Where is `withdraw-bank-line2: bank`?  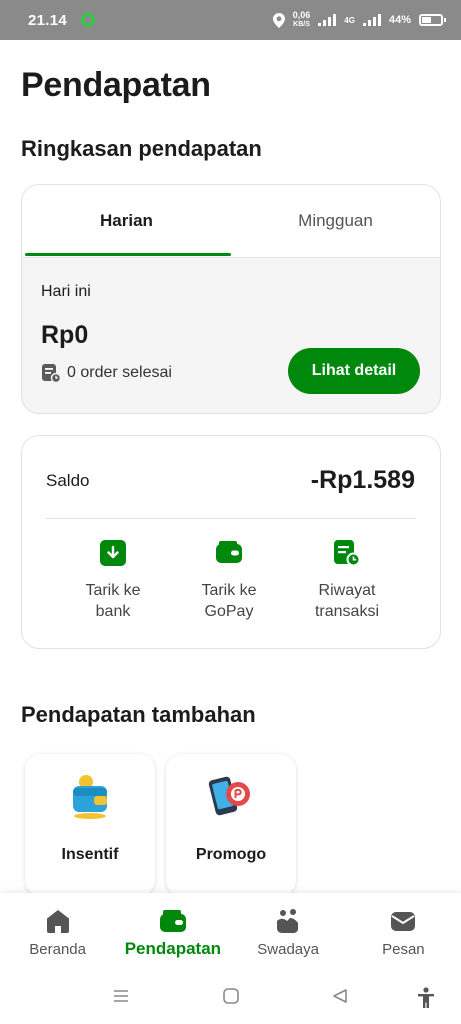 withdraw-bank-line2: bank is located at coordinates (113, 611).